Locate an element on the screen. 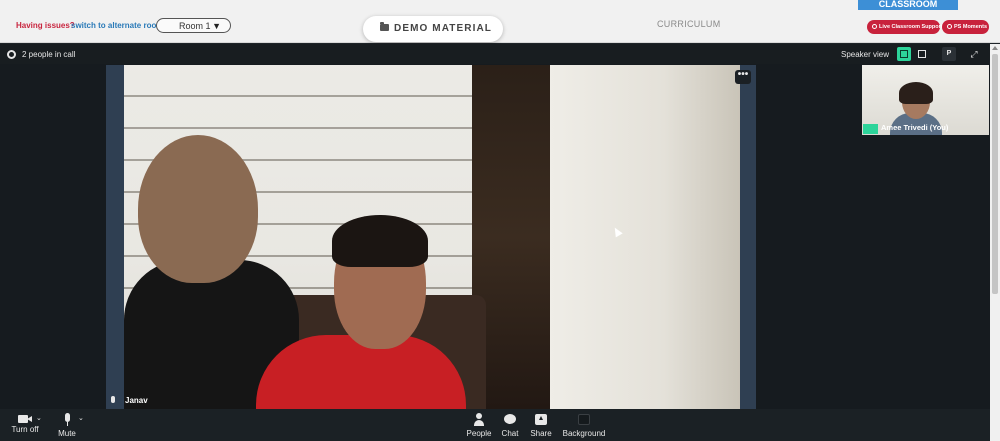 Image resolution: width=1000 pixels, height=441 pixels. room-select-value: Room 1 is located at coordinates (195, 26).